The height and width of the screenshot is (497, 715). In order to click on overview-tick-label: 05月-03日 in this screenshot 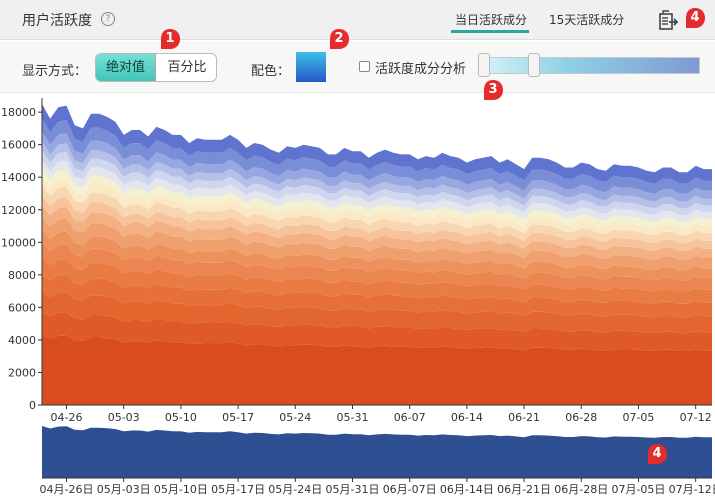, I will do `click(124, 489)`.